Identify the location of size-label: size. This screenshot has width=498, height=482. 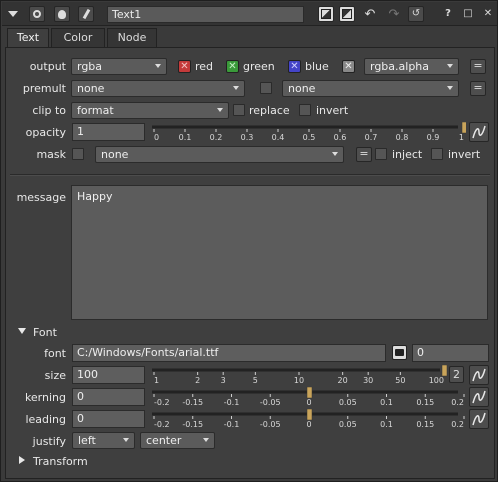
(55, 375).